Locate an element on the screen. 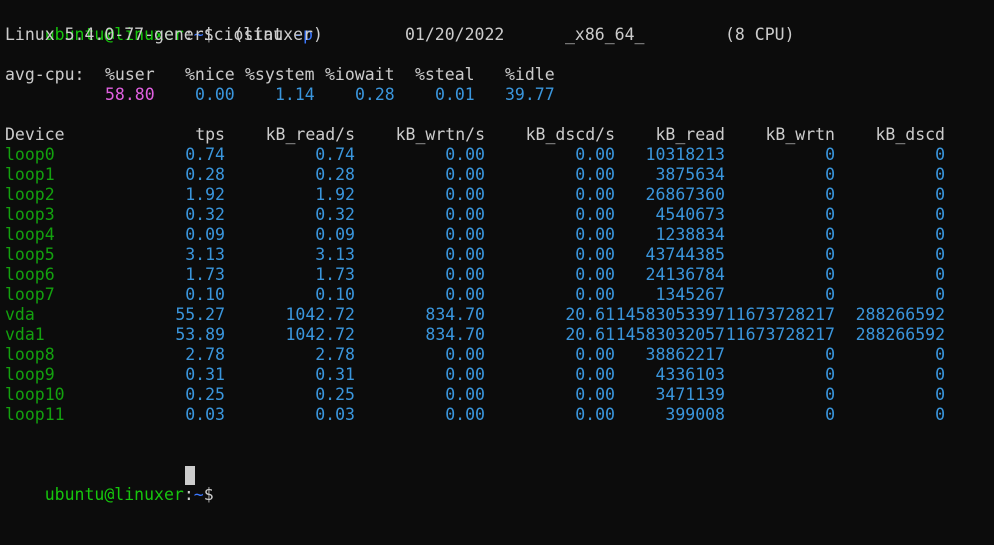 The width and height of the screenshot is (994, 545). cell-tps: 1.92 is located at coordinates (205, 194).